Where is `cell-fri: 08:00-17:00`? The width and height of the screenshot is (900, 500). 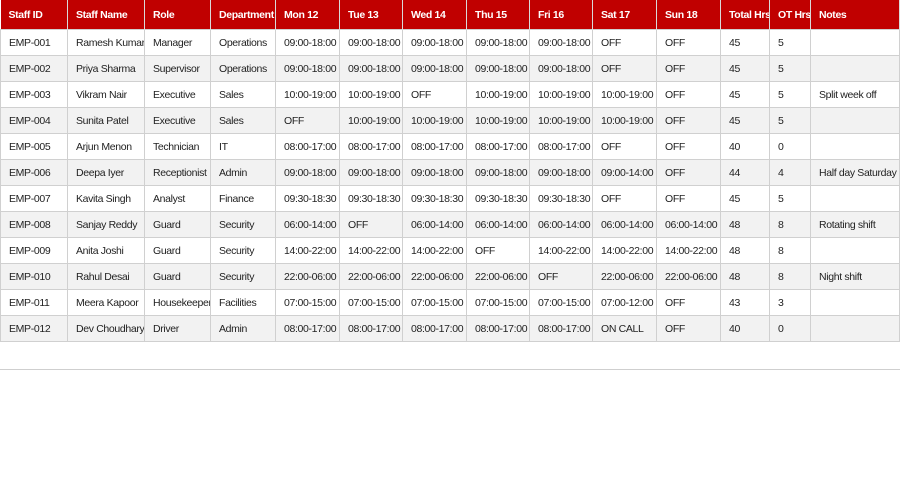
cell-fri: 08:00-17:00 is located at coordinates (561, 328).